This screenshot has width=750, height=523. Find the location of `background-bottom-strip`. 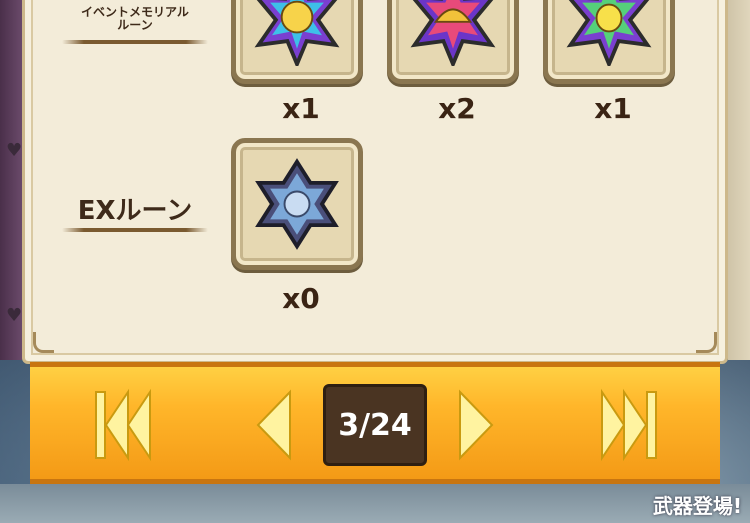

background-bottom-strip is located at coordinates (375, 503).